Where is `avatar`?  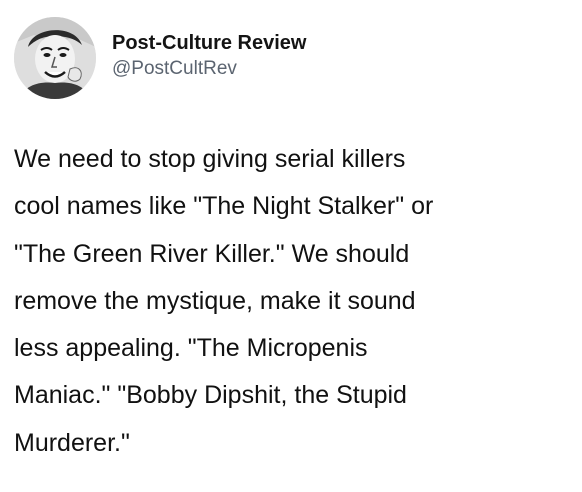 avatar is located at coordinates (55, 58).